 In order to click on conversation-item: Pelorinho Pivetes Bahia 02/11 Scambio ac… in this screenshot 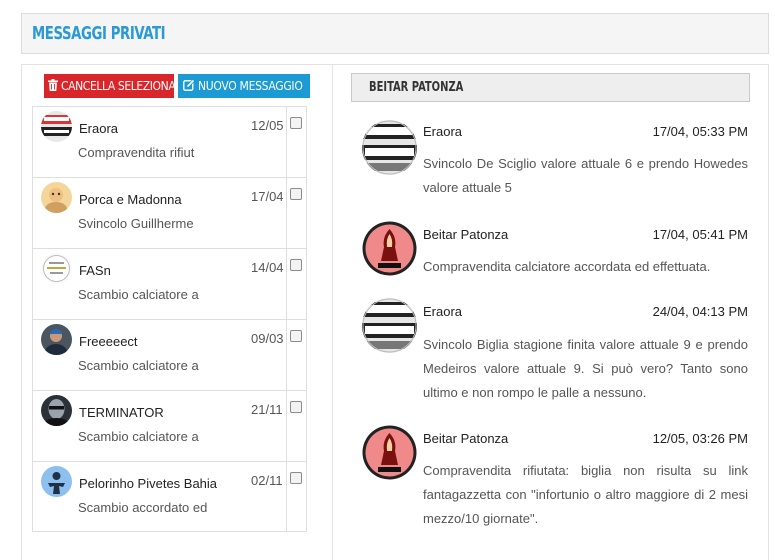, I will do `click(169, 497)`.